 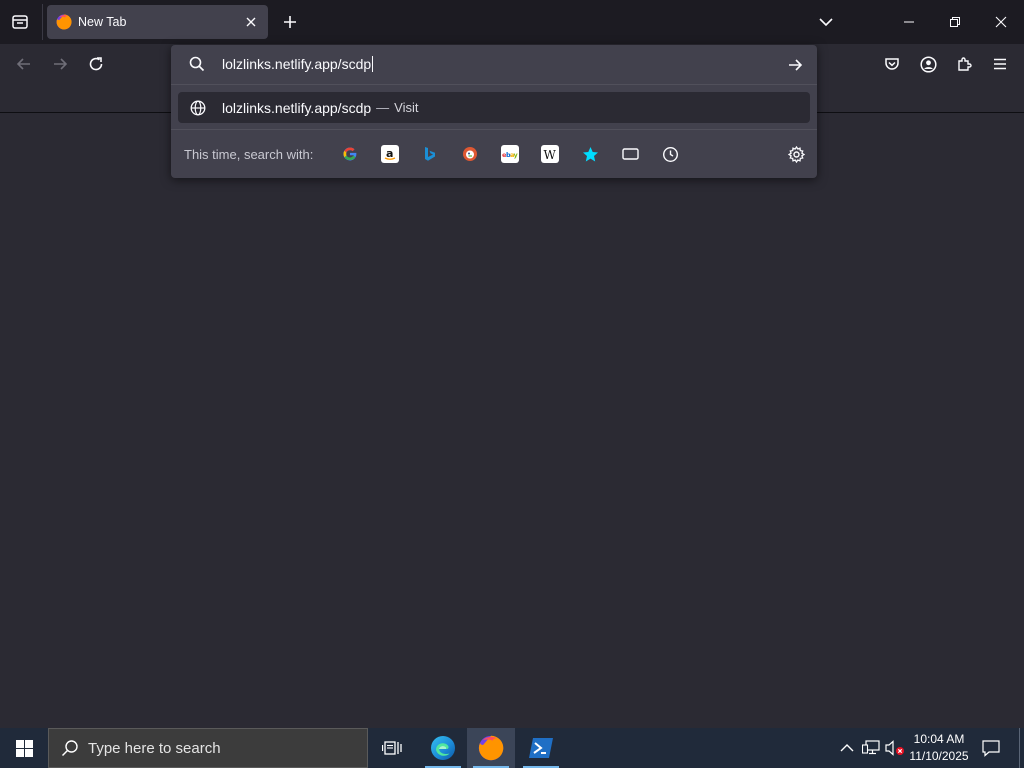 I want to click on tab-separator, so click(x=42, y=22).